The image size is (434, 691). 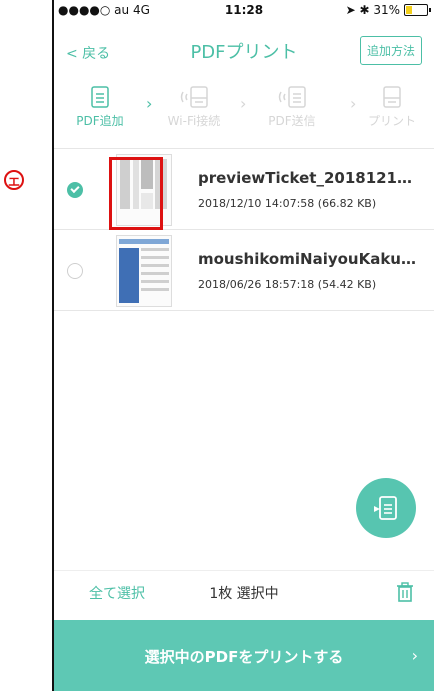 I want to click on document-icon, so click(x=100, y=97).